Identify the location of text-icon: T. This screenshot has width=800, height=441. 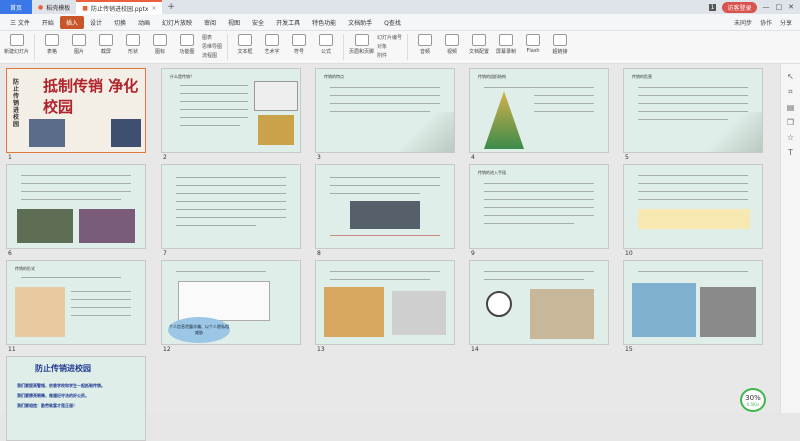
(790, 152).